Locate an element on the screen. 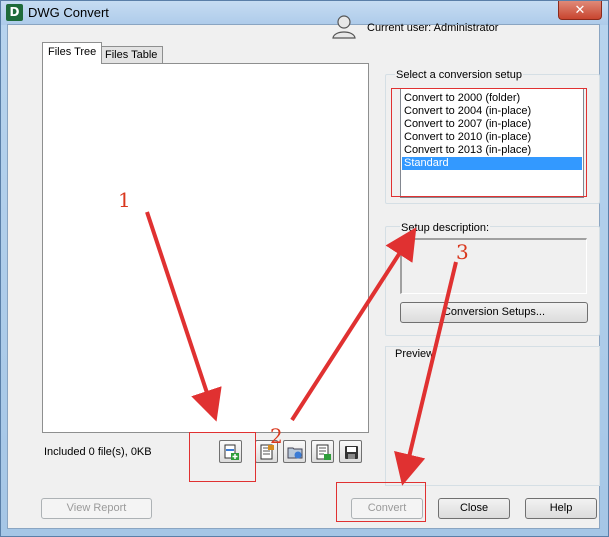  setup-description-label: Setup description: is located at coordinates (445, 228).